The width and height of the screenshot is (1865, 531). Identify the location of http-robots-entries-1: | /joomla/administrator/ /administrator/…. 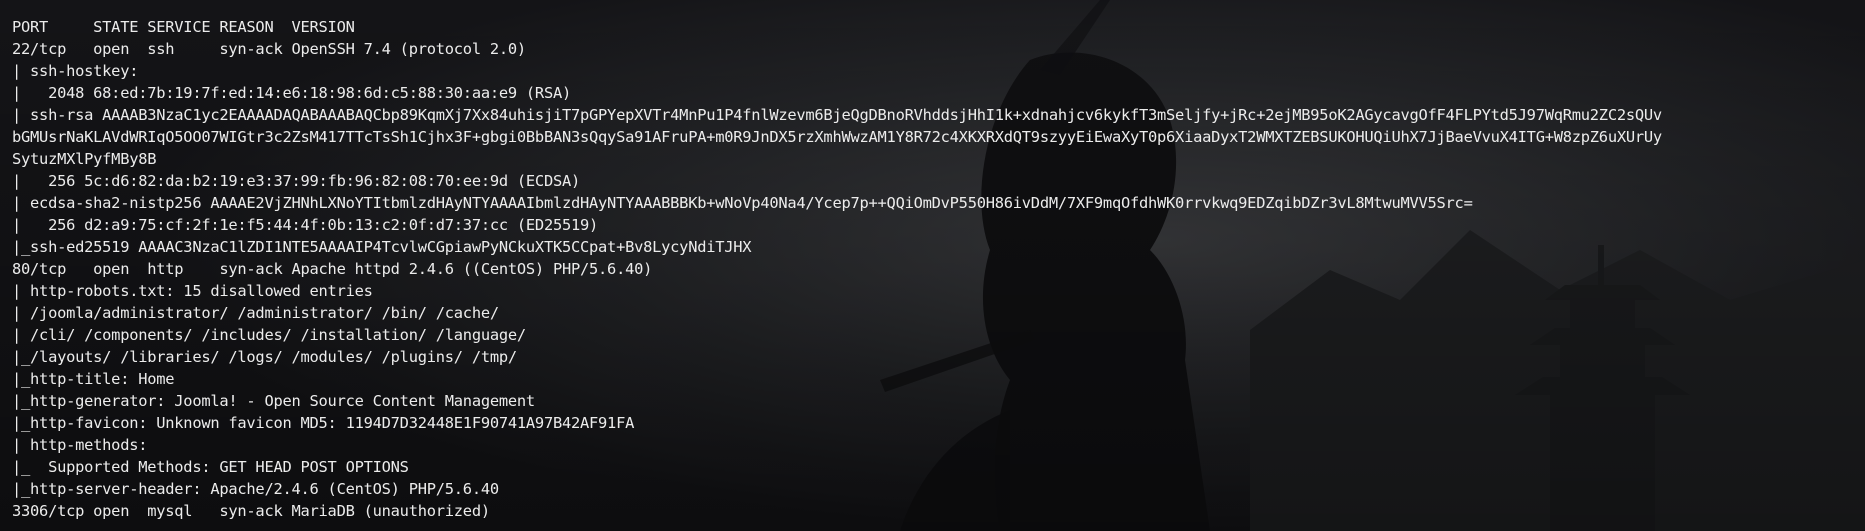
(260, 313).